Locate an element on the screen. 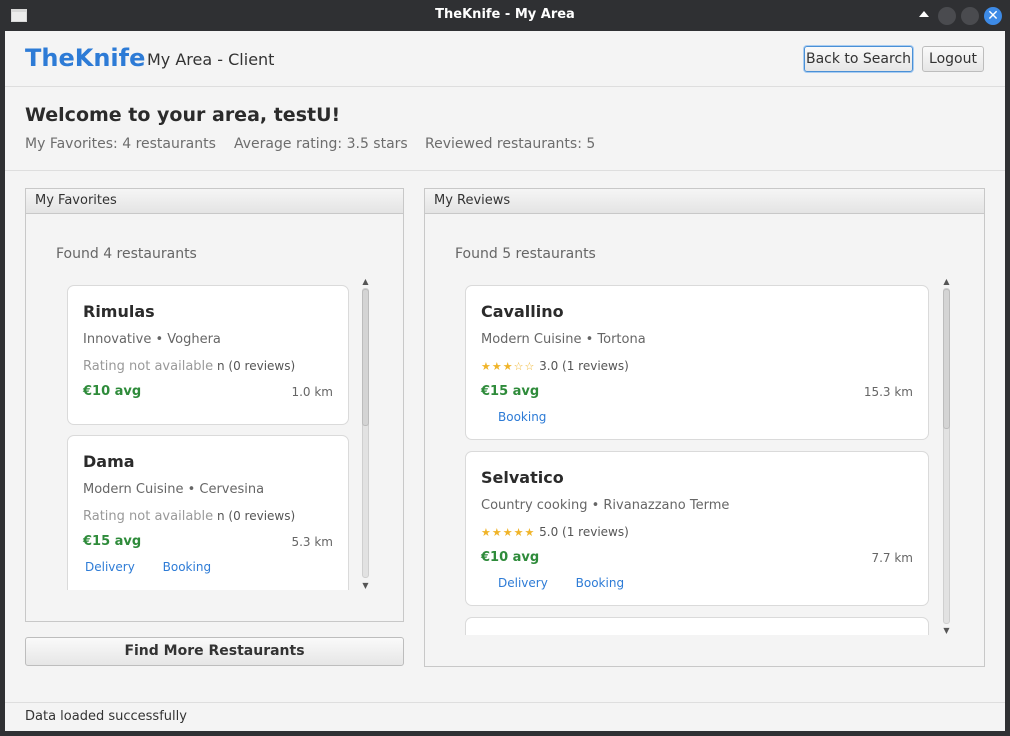  restaurant-rating: ★★★★★ 5.0 (1 reviews) is located at coordinates (555, 532).